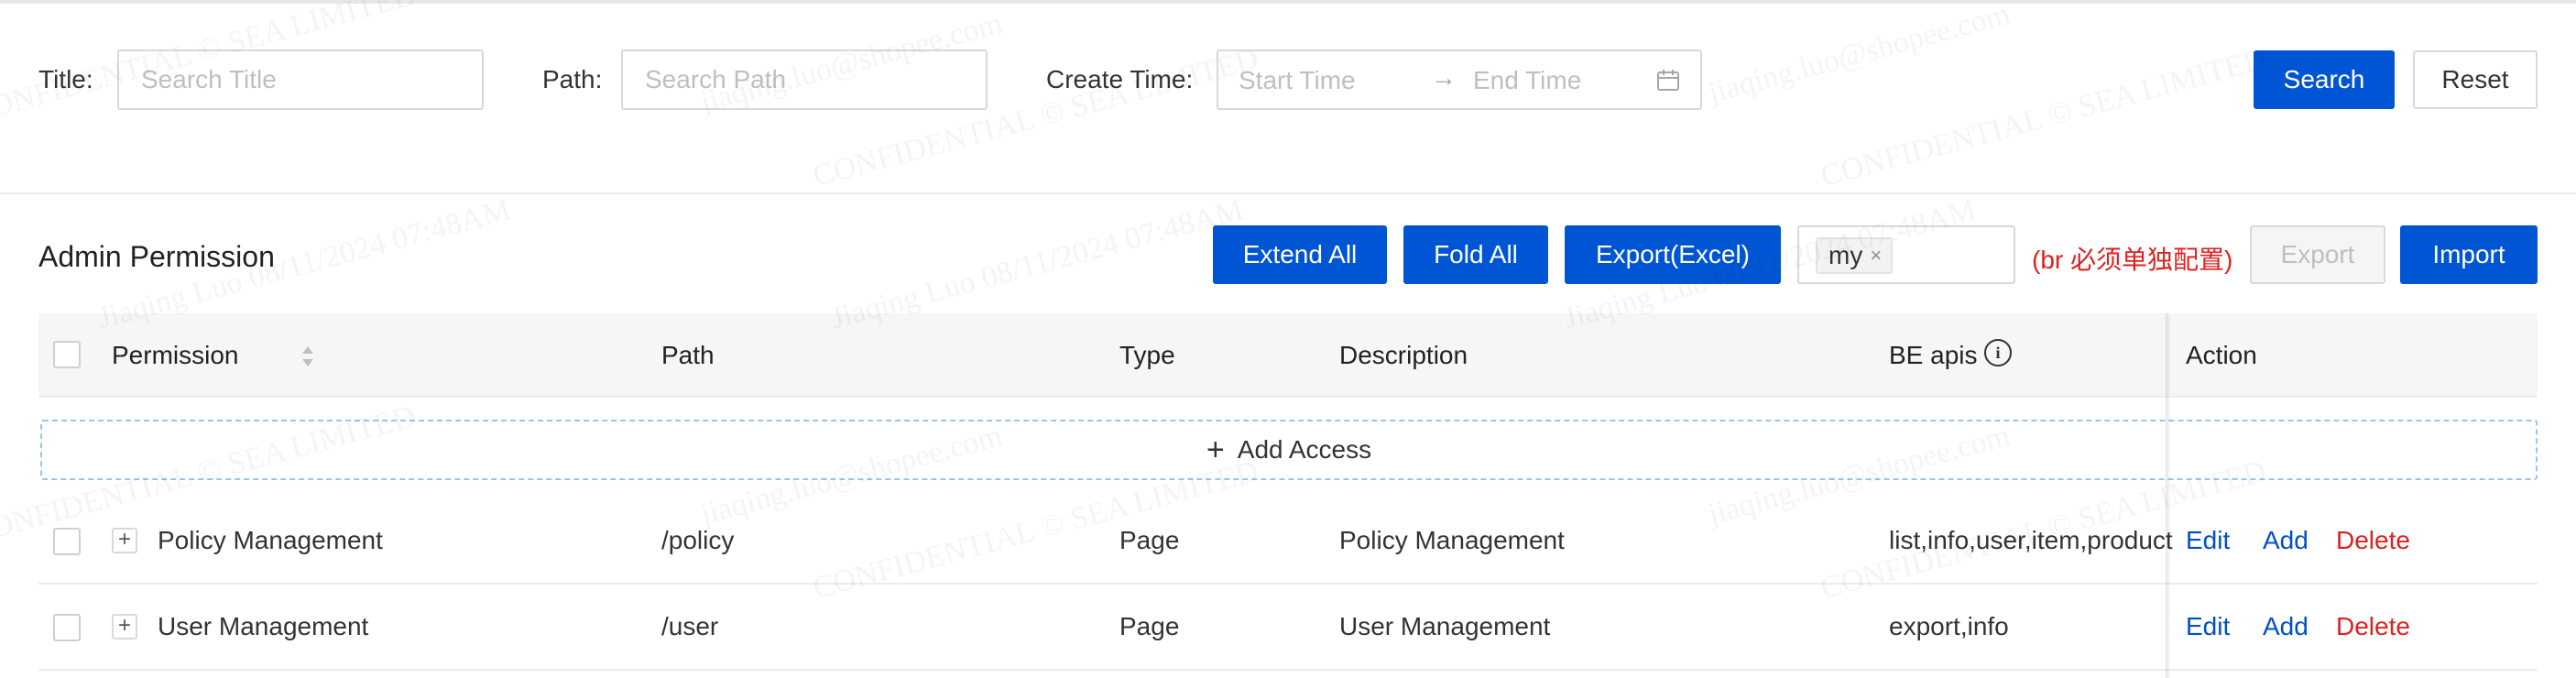 The image size is (2576, 678). Describe the element at coordinates (688, 355) in the screenshot. I see `column-header-path: Path` at that location.